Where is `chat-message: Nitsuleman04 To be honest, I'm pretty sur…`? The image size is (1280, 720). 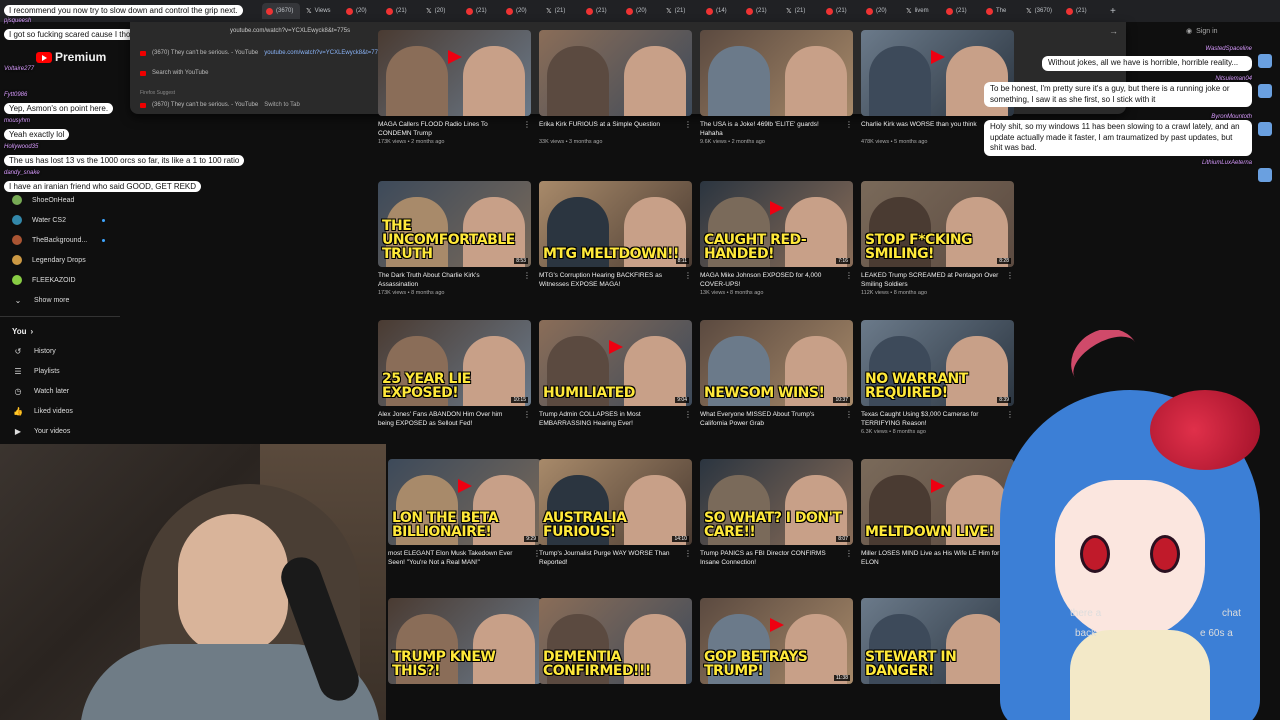 chat-message: Nitsuleman04 To be honest, I'm pretty sur… is located at coordinates (1118, 91).